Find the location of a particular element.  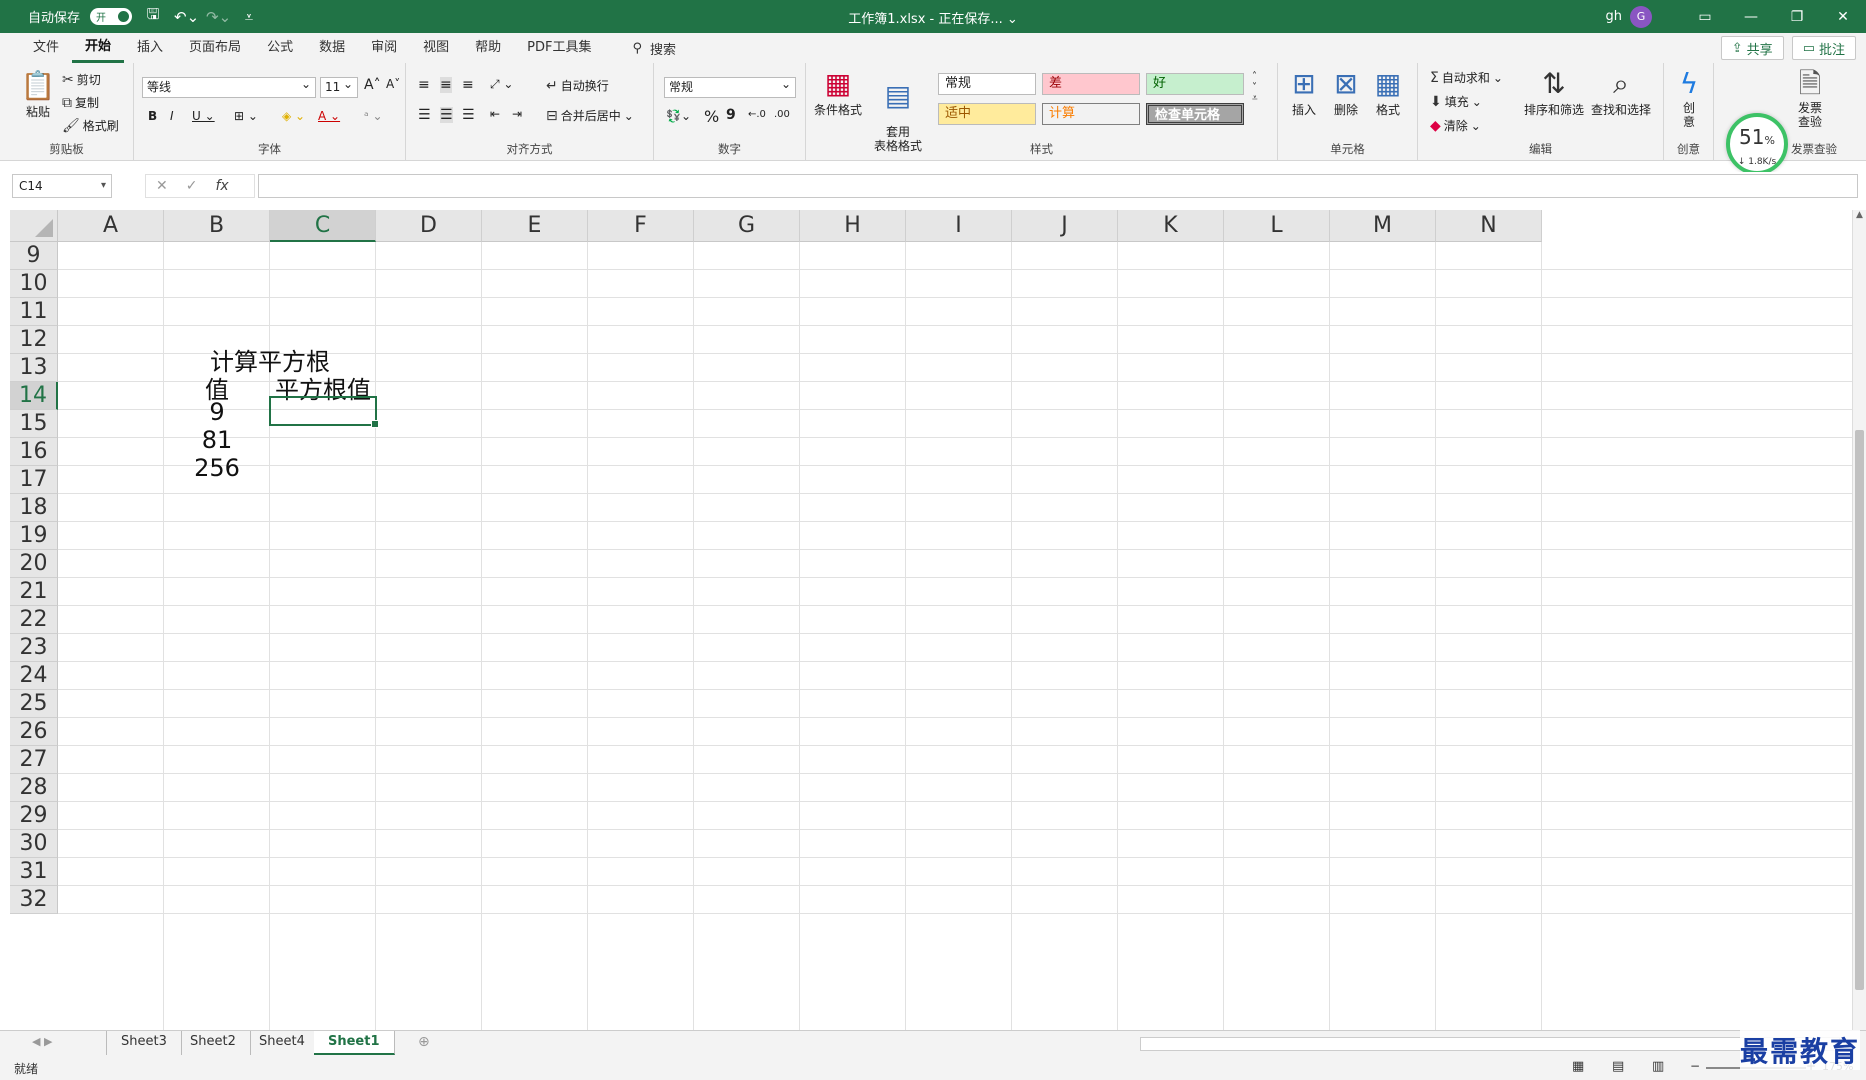

format-cells-button: ▦ 格式 is located at coordinates (1388, 92).